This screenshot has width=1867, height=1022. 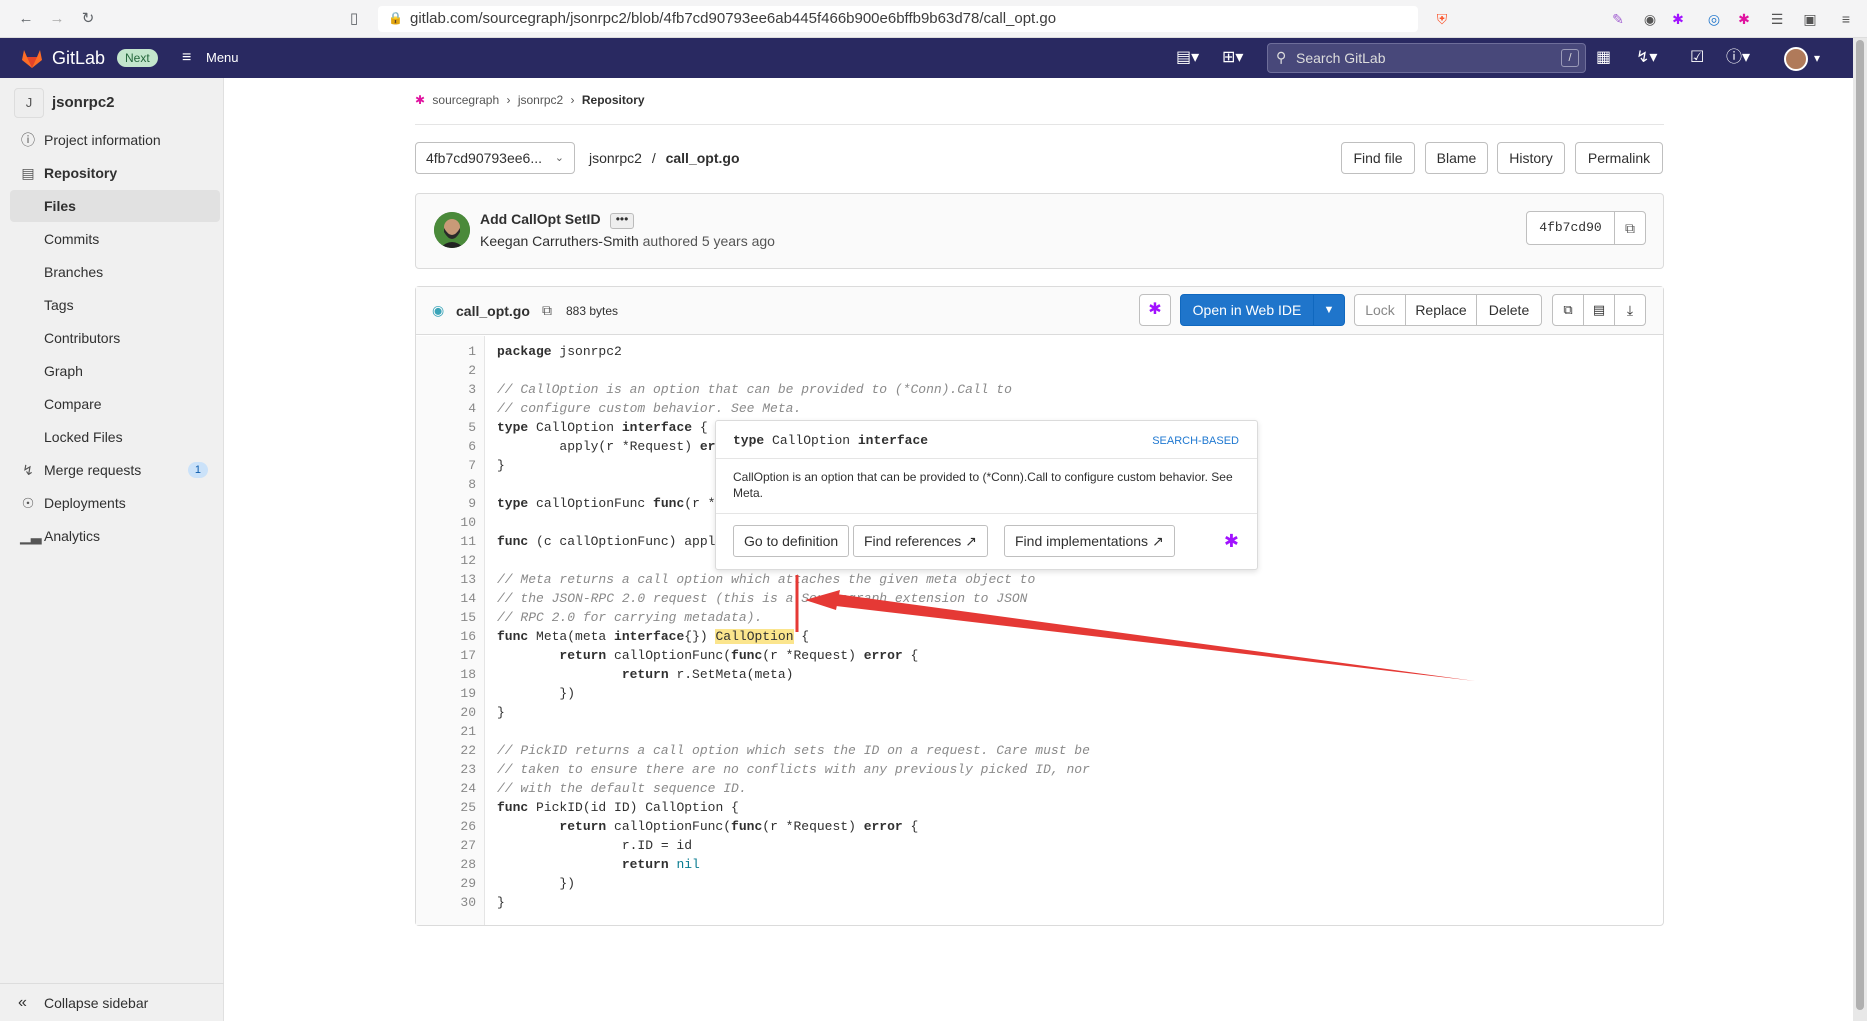 I want to click on extension-icon: ◎, so click(x=1714, y=19).